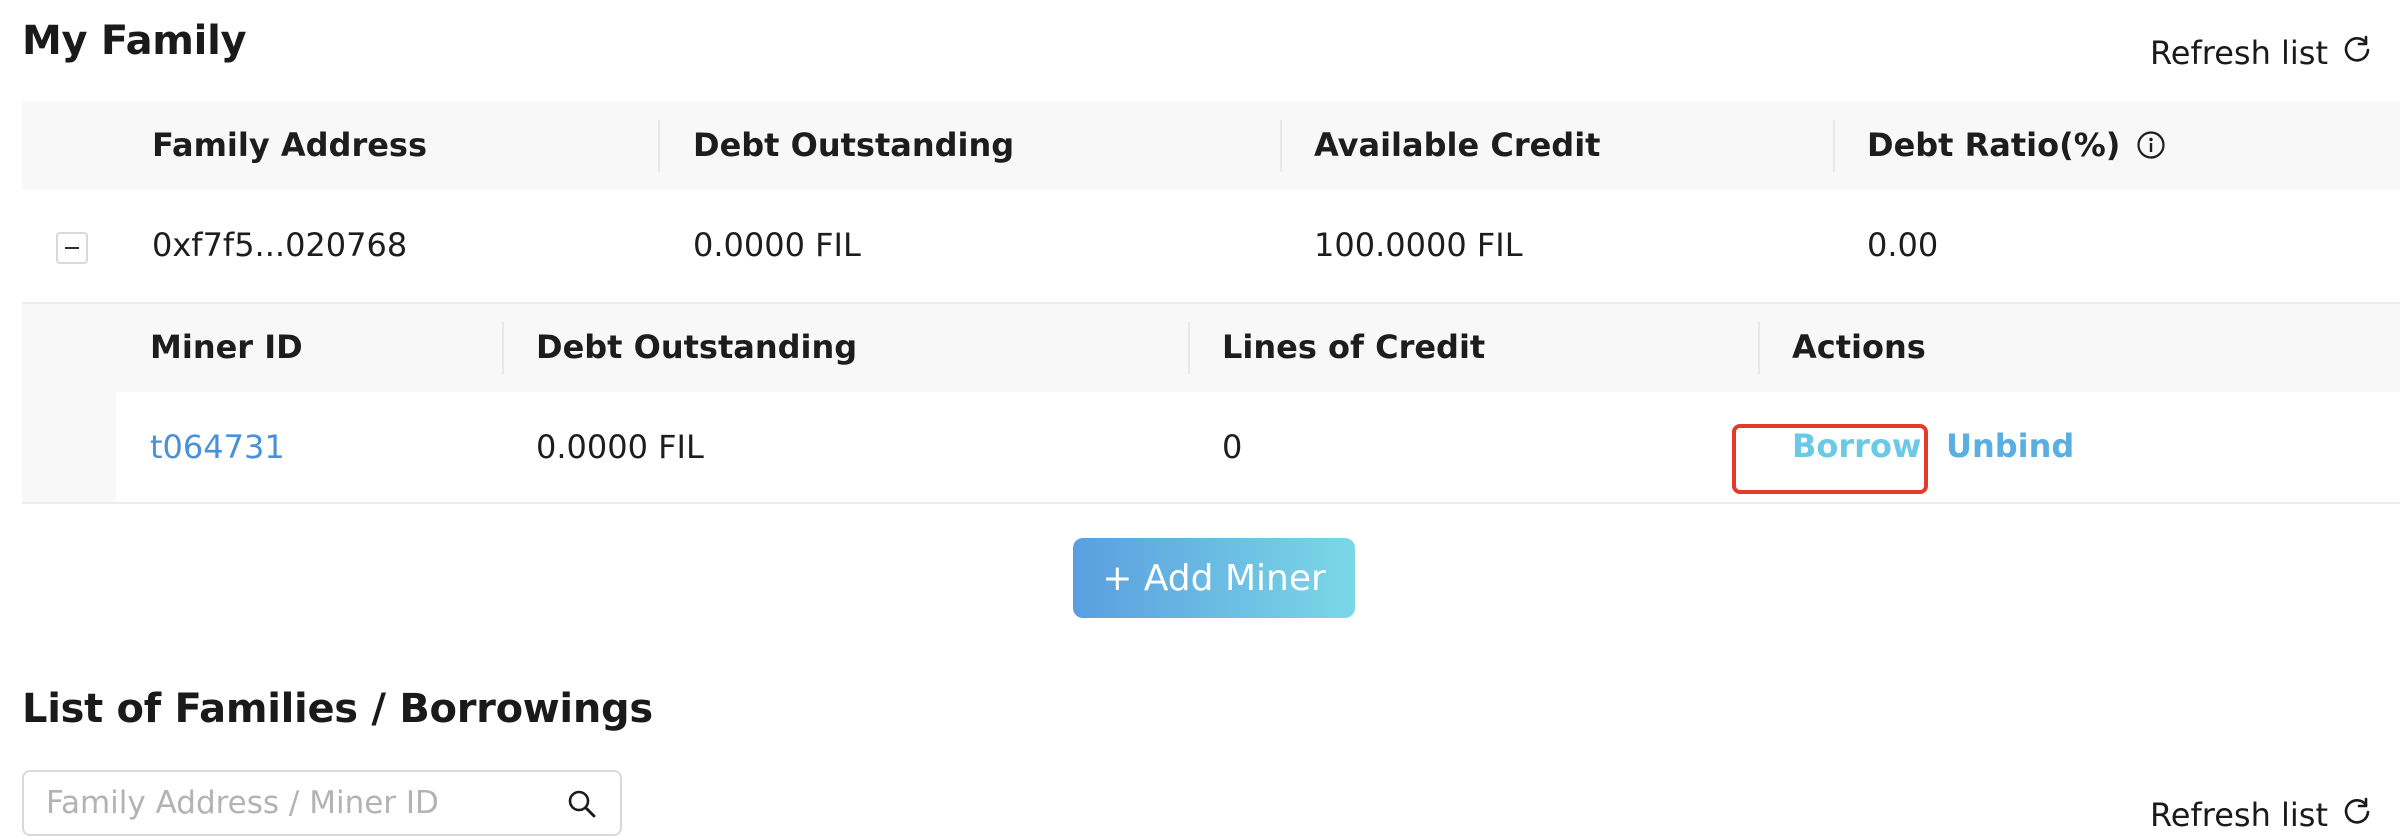 The image size is (2400, 836). I want to click on search-icon, so click(582, 804).